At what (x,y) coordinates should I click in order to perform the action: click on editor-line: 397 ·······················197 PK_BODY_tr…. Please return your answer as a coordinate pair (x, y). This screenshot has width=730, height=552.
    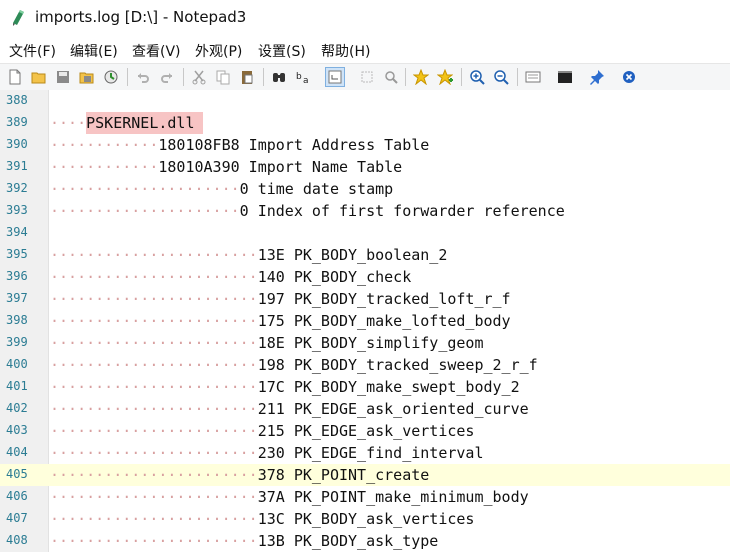
    Looking at the image, I should click on (365, 299).